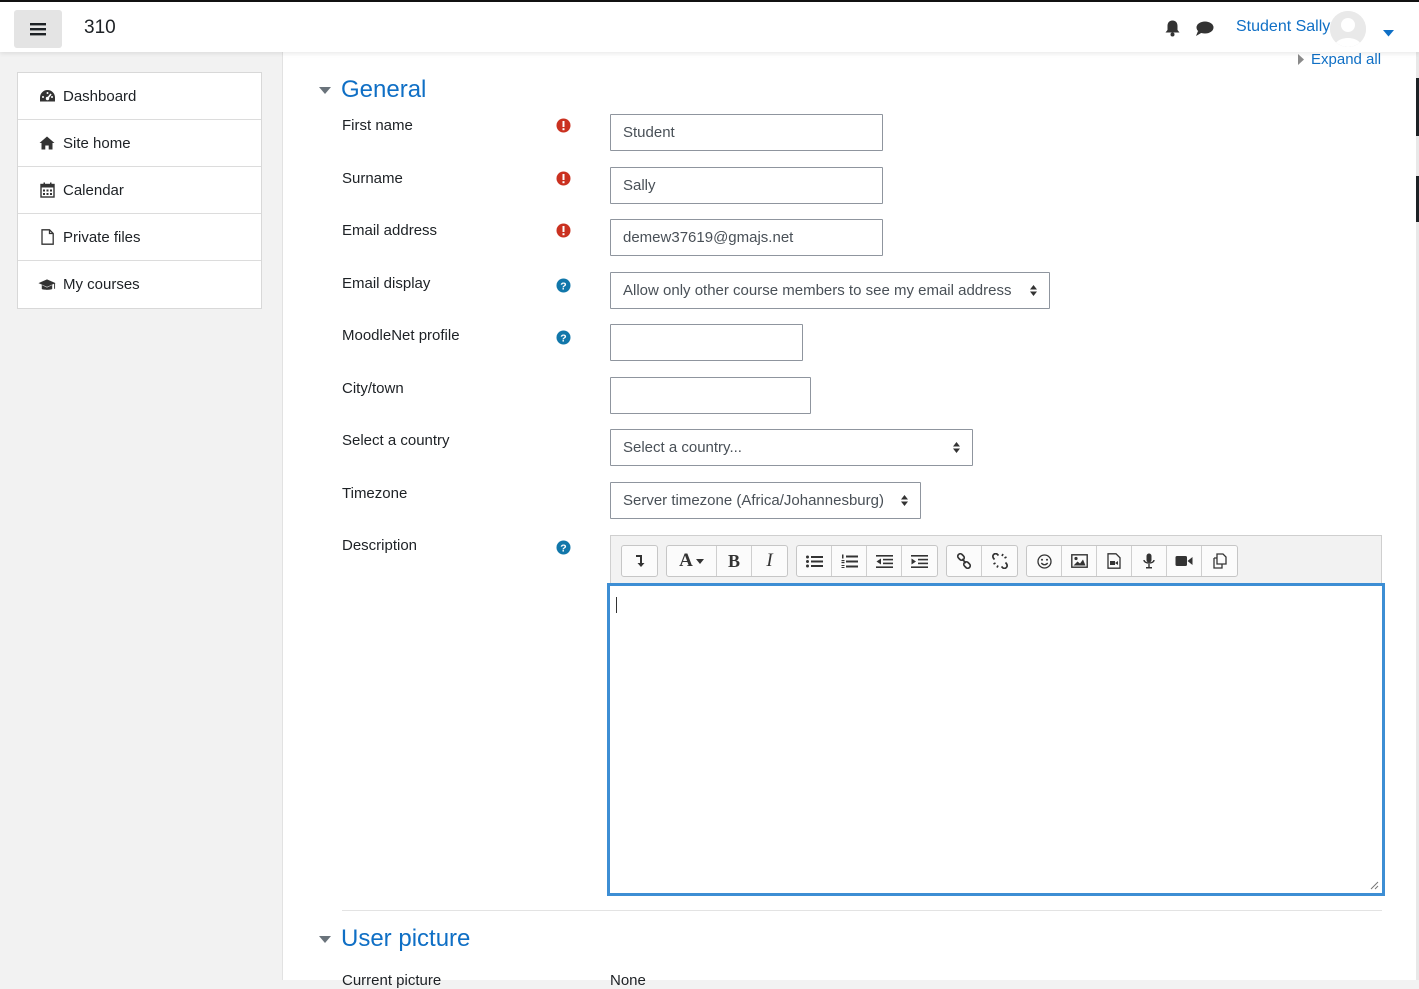 The width and height of the screenshot is (1419, 989). Describe the element at coordinates (849, 561) in the screenshot. I see `ordered-list-button` at that location.